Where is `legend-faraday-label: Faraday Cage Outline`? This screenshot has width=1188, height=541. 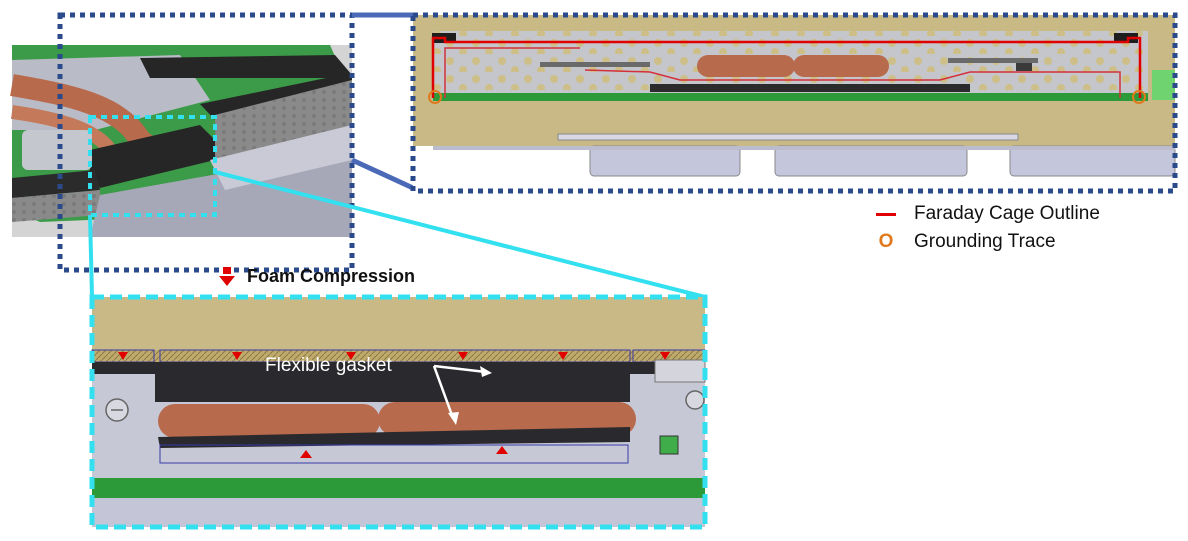
legend-faraday-label: Faraday Cage Outline is located at coordinates (1007, 213).